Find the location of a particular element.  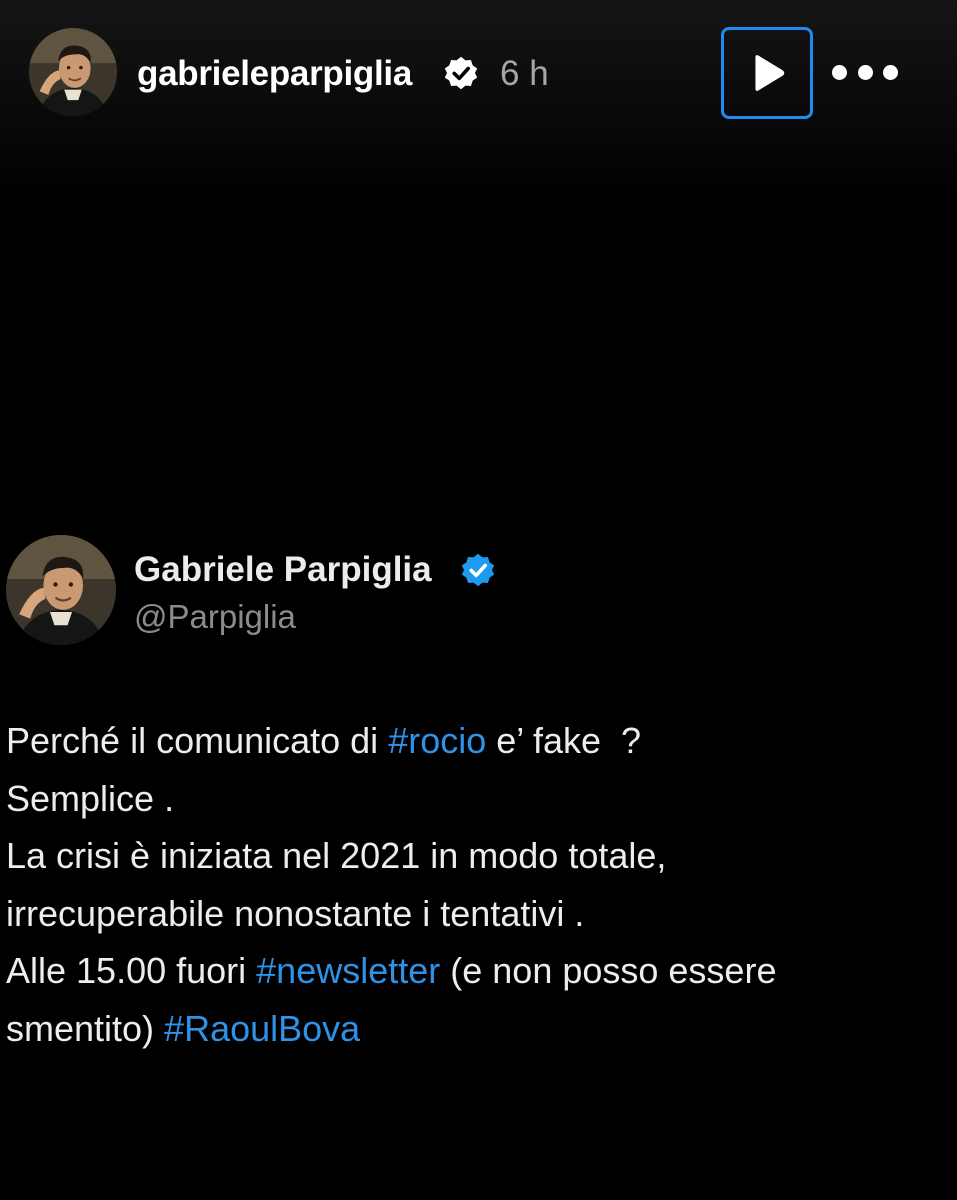

hashtag-link: #rocio is located at coordinates (437, 740).